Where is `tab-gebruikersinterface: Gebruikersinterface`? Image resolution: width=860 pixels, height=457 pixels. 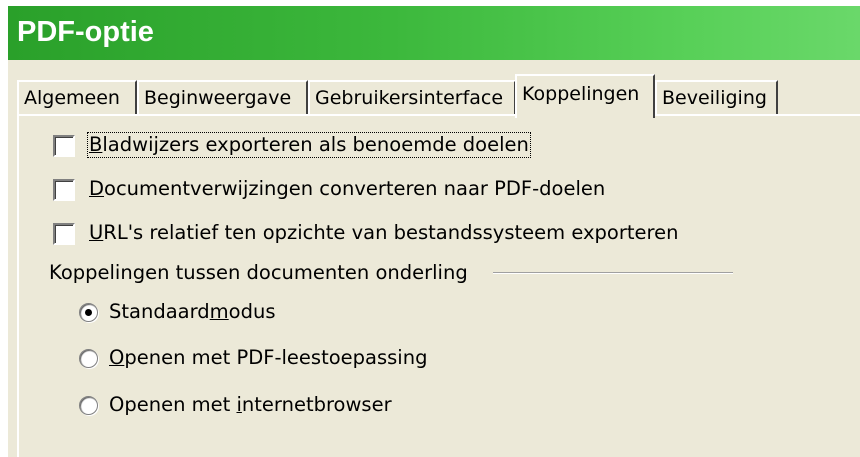 tab-gebruikersinterface: Gebruikersinterface is located at coordinates (412, 98).